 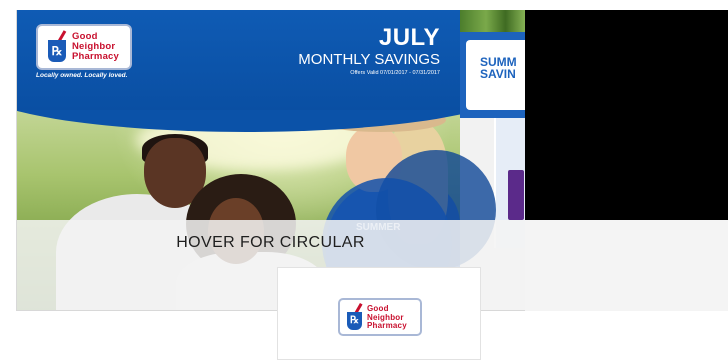 I want to click on hover-for-circular-label: HOVER FOR CIRCULAR, so click(x=270, y=243).